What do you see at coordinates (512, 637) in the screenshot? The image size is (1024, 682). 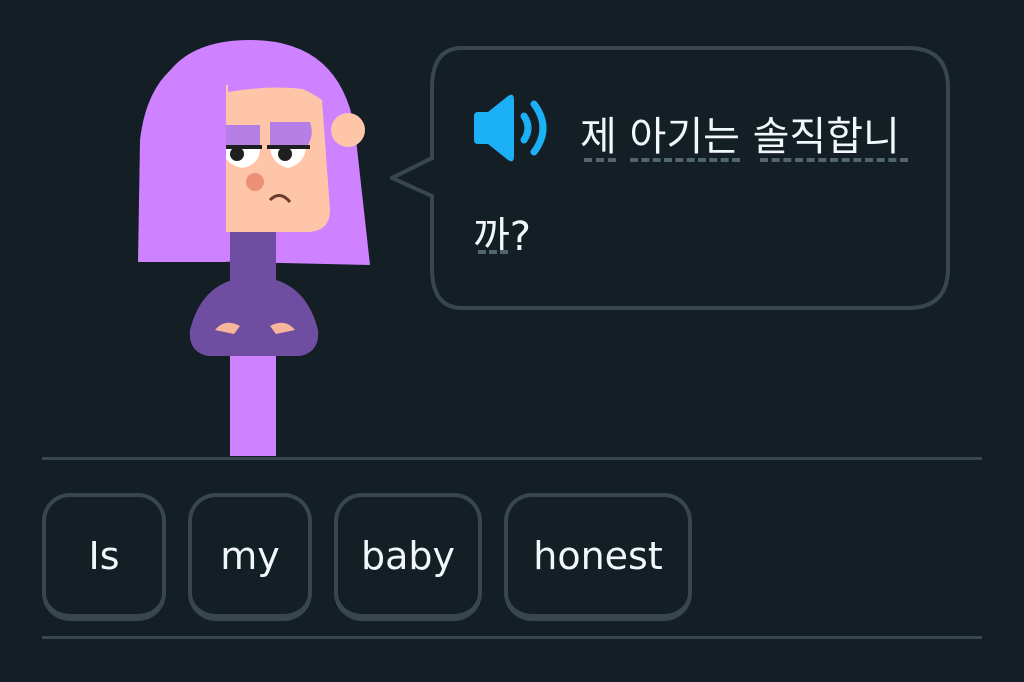 I see `answer-line-bottom` at bounding box center [512, 637].